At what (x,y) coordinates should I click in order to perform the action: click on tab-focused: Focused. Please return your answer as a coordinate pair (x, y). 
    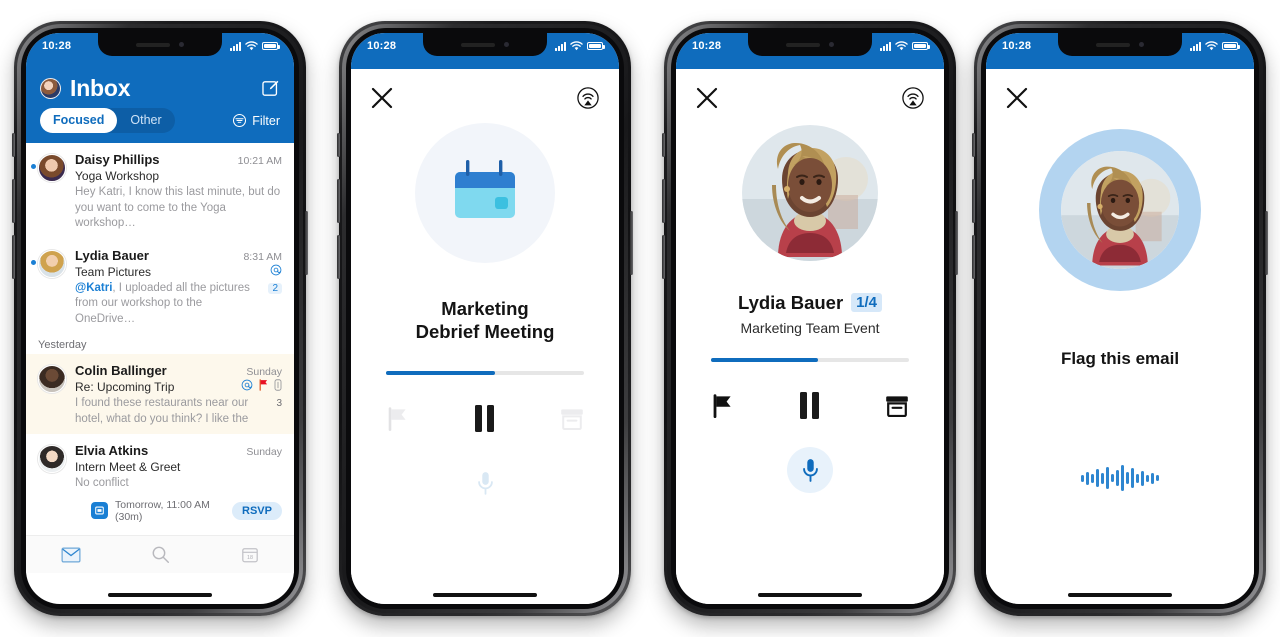
    Looking at the image, I should click on (79, 120).